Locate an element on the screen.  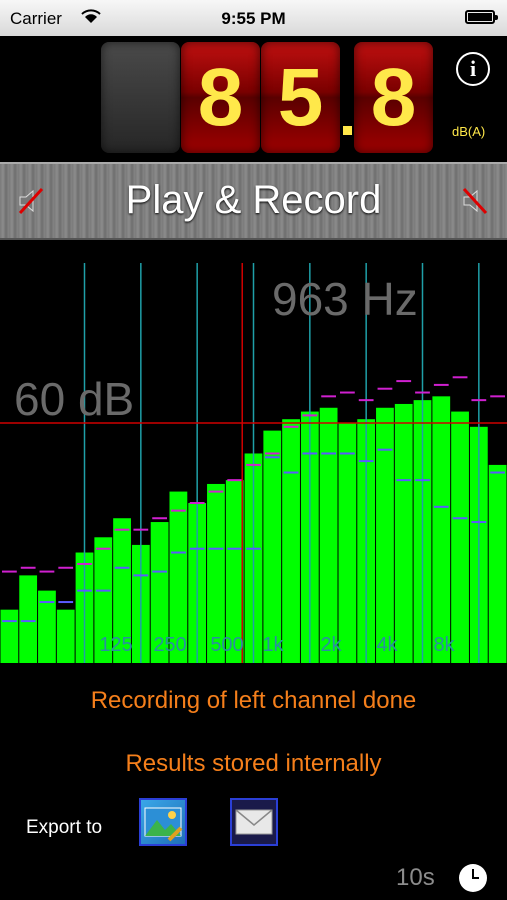
play-record-title: Play & Record is located at coordinates (253, 200).